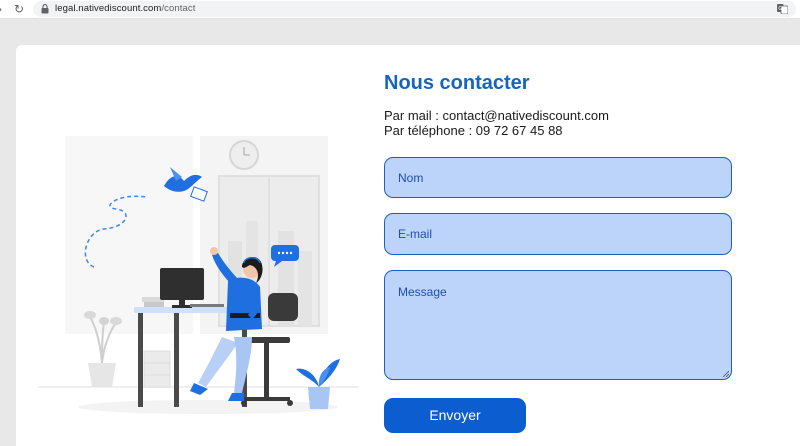 The height and width of the screenshot is (446, 800). Describe the element at coordinates (178, 8) in the screenshot. I see `url-path: /contact` at that location.